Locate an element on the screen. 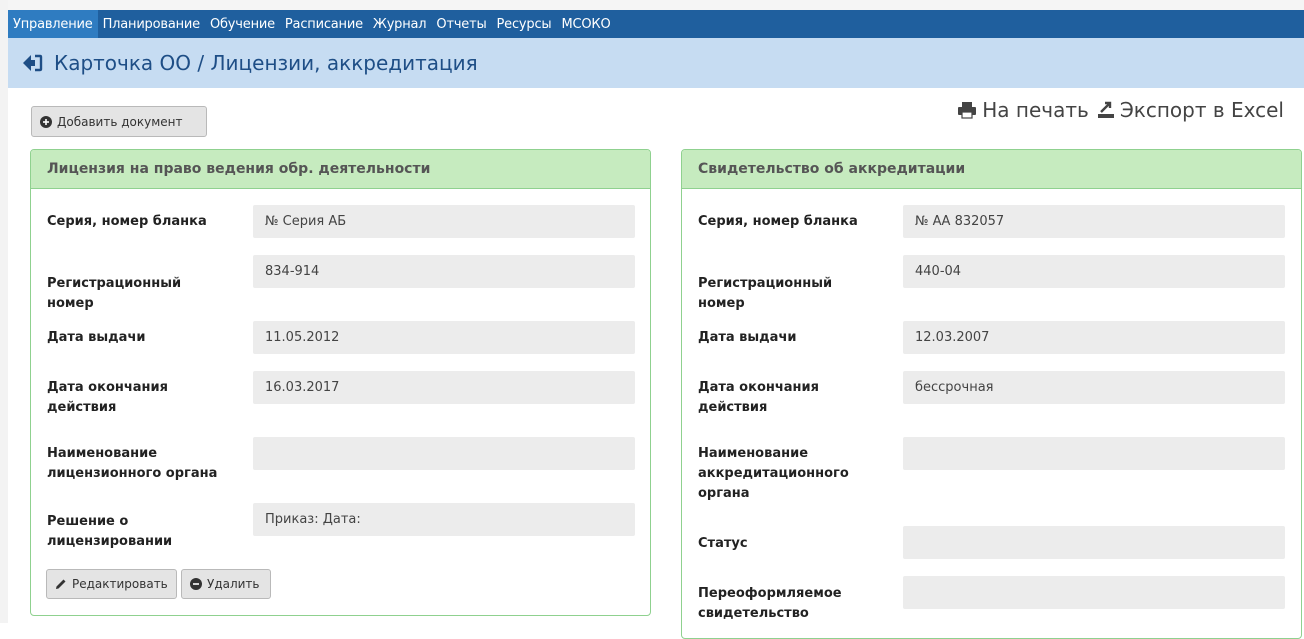  accreditation-expiry-label: Дата окончания действия is located at coordinates (758, 397).